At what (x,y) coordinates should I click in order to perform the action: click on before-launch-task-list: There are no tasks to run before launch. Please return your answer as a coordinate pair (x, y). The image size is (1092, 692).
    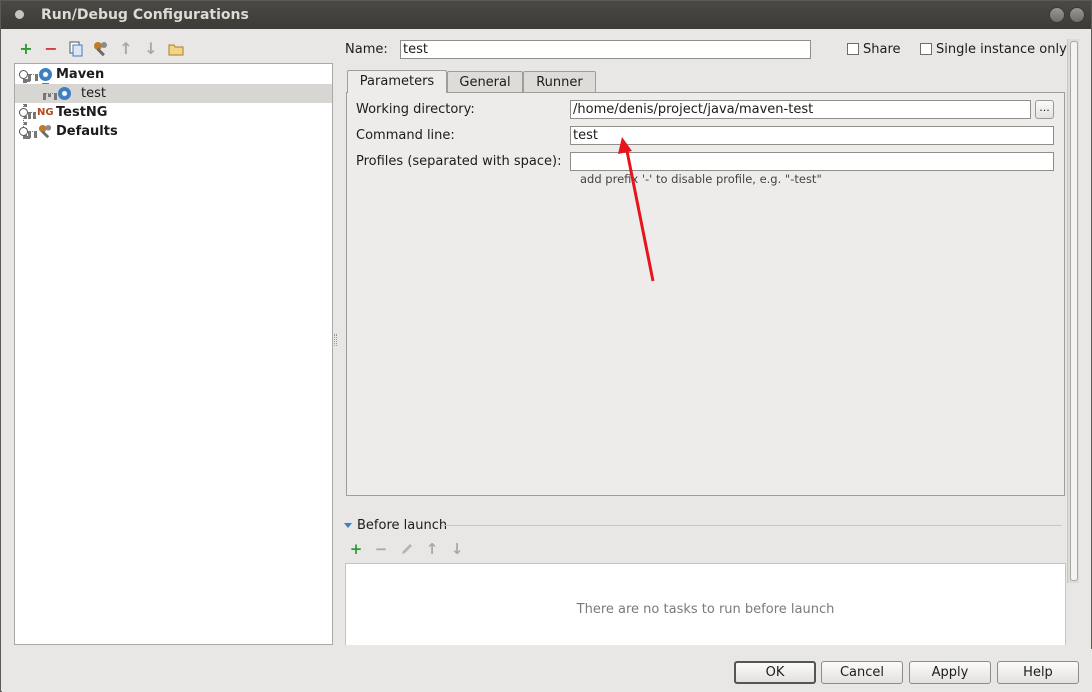
    Looking at the image, I should click on (705, 604).